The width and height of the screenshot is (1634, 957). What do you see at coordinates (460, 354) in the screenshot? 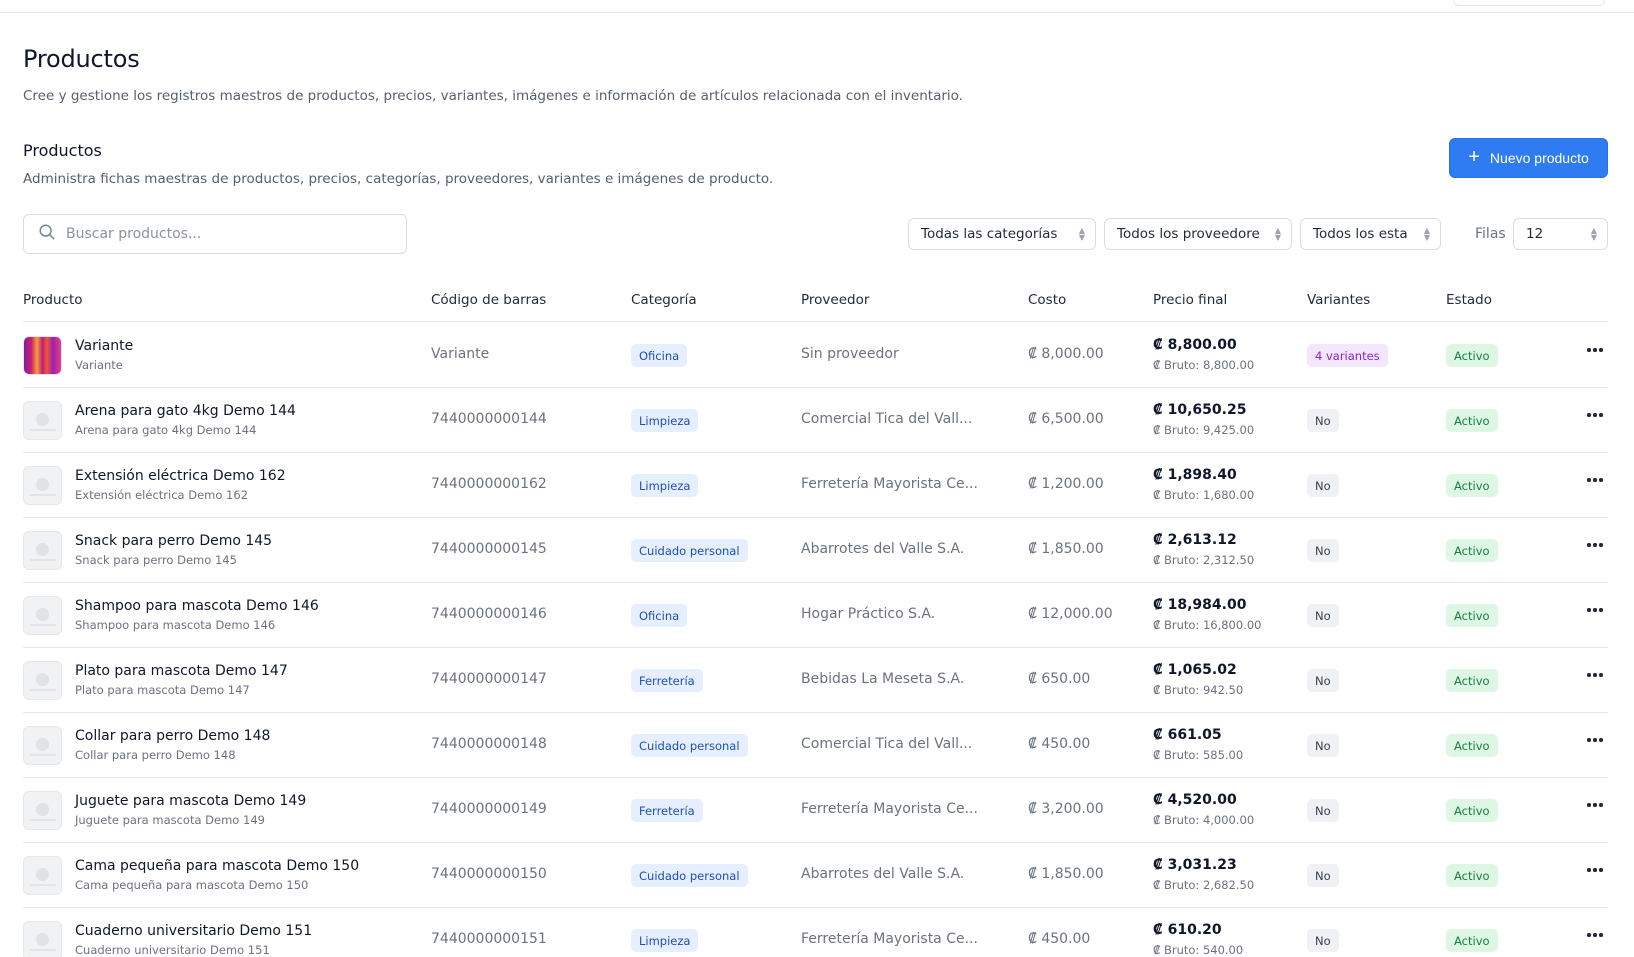
I see `barcode-cell: Variante` at bounding box center [460, 354].